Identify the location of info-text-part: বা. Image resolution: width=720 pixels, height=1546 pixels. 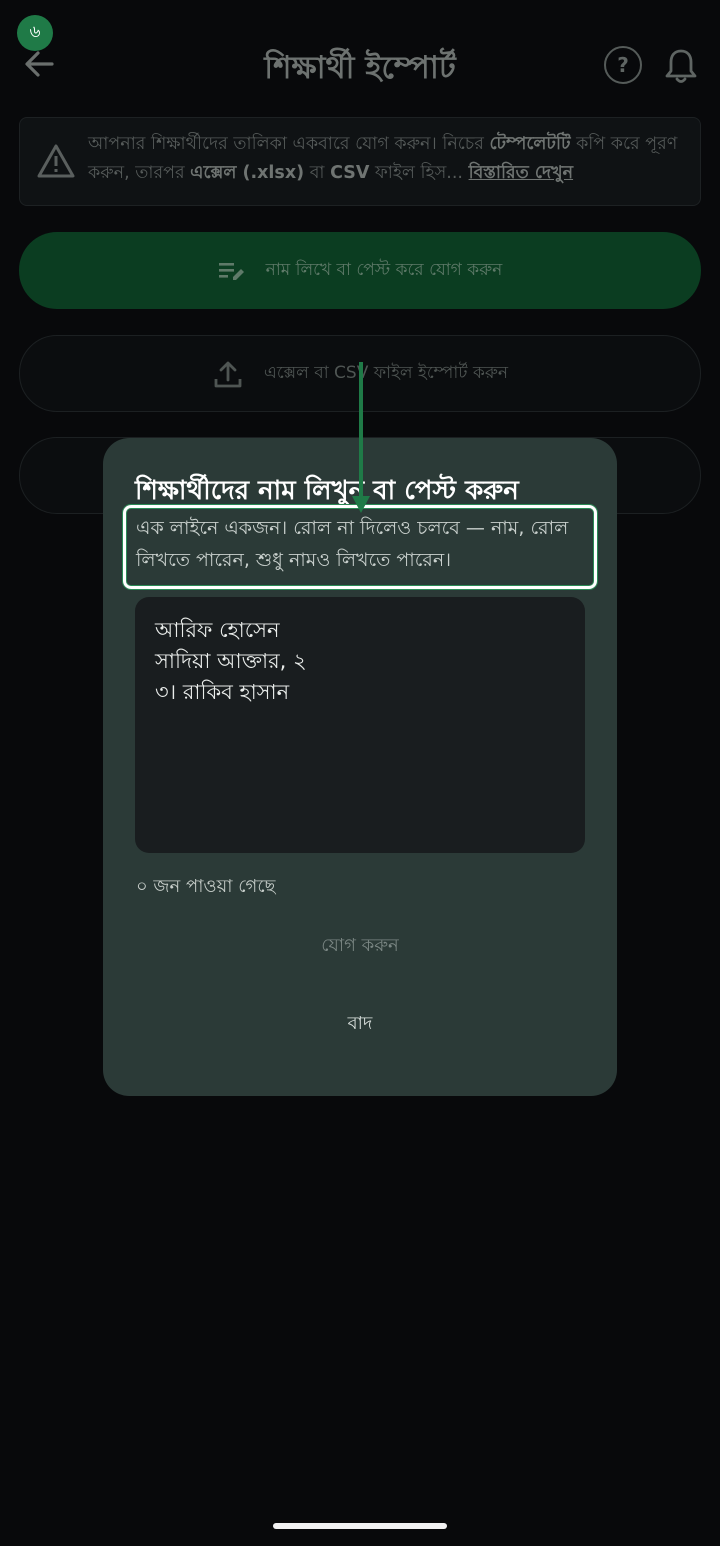
(317, 173).